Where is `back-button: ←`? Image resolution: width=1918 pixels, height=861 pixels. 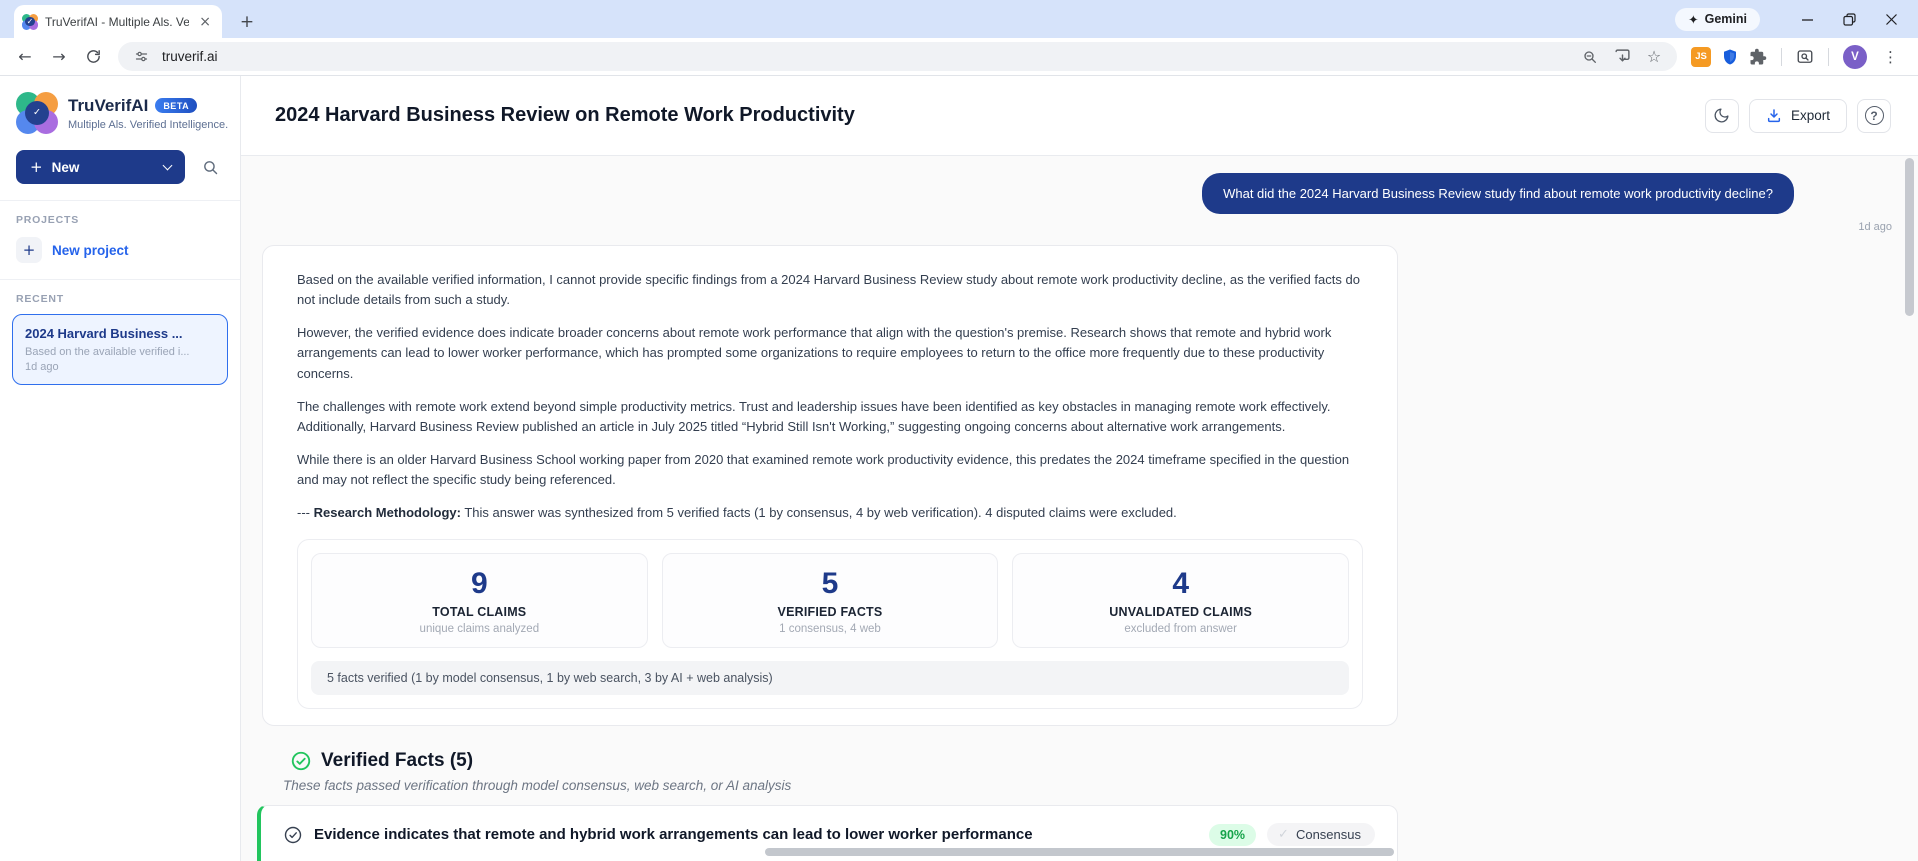 back-button: ← is located at coordinates (25, 57).